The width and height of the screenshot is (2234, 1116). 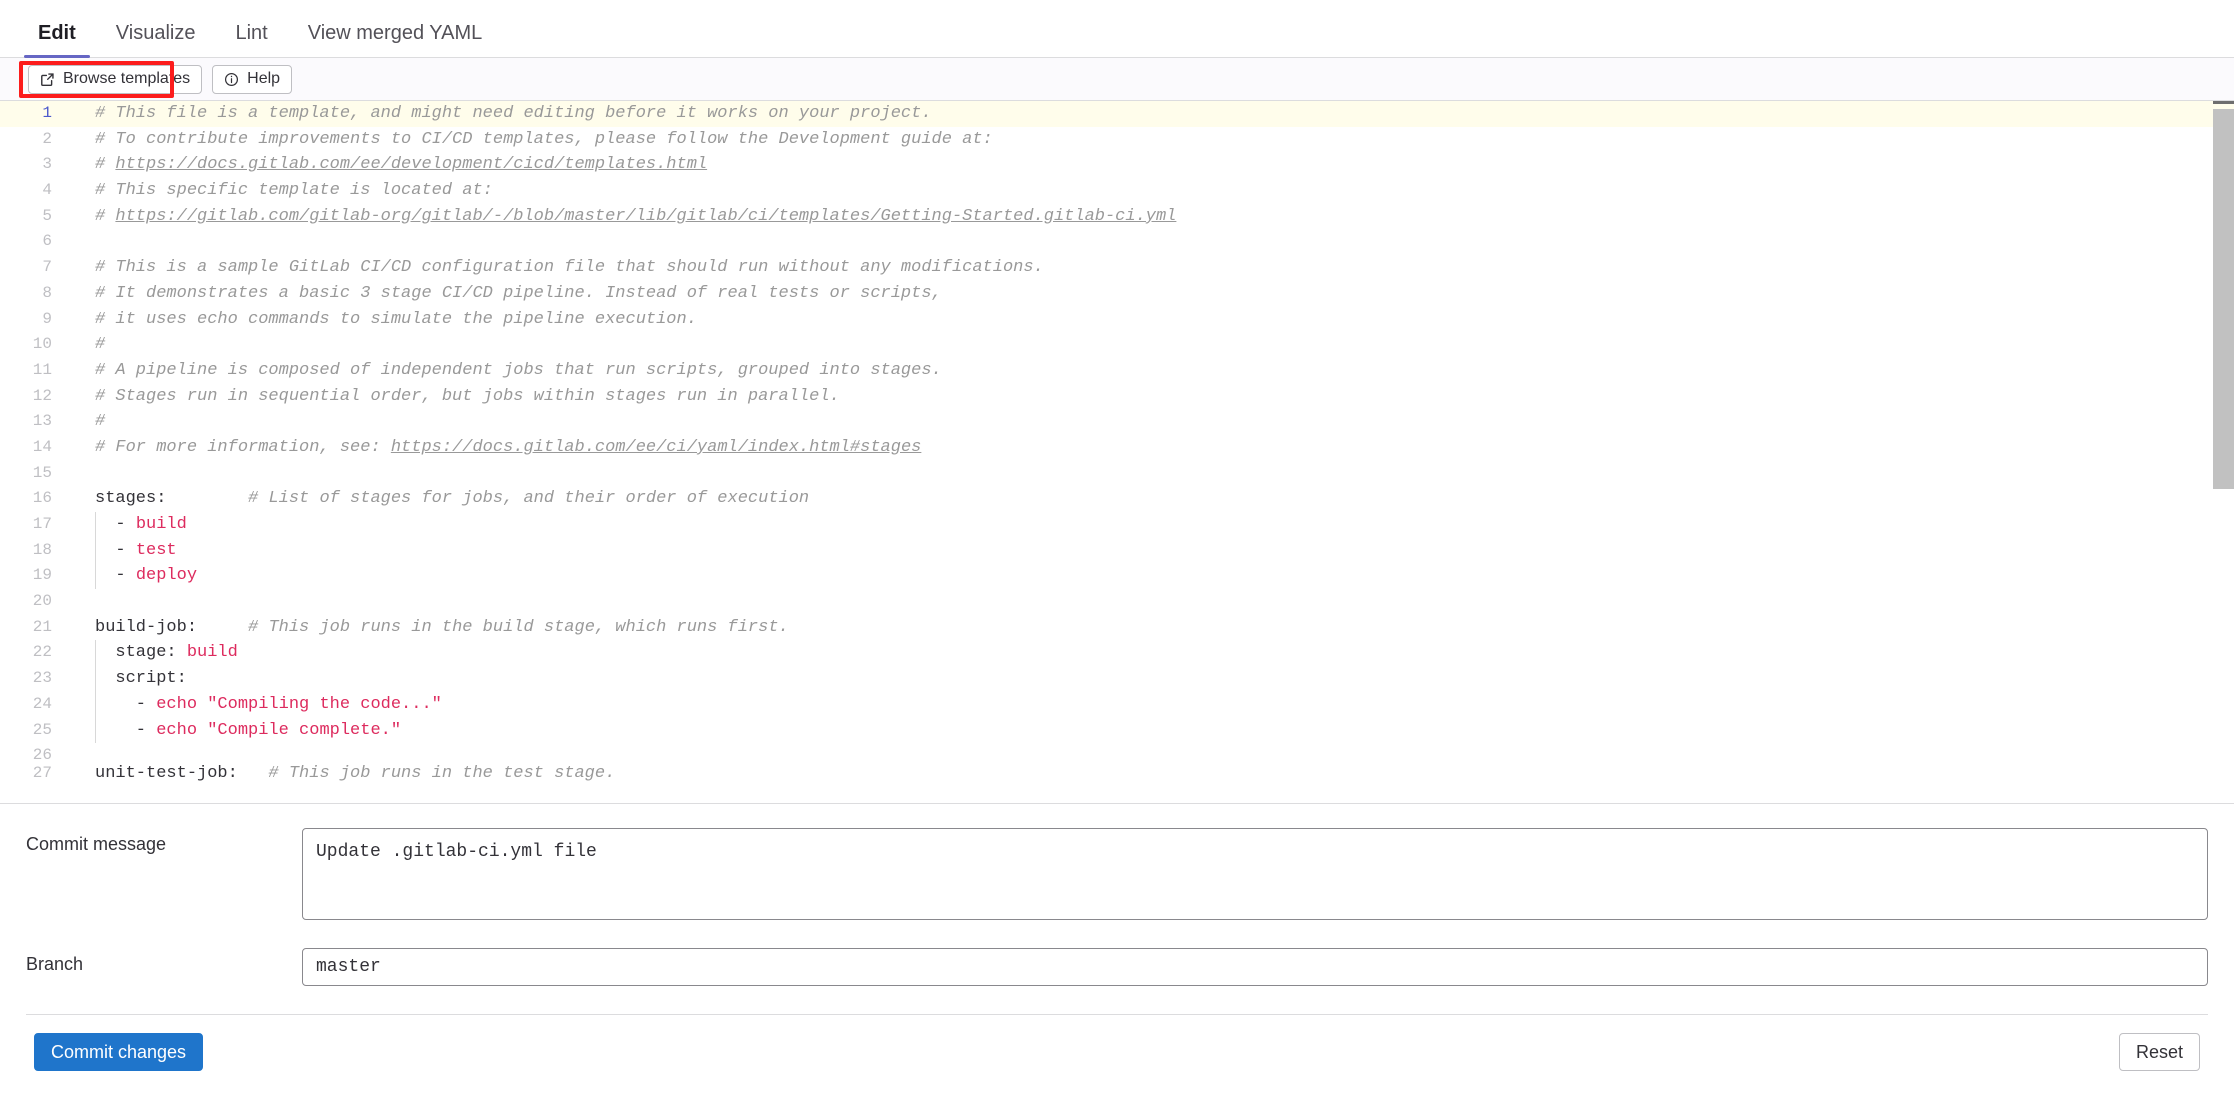 I want to click on commit-message-input: Update .gitlab-ci.yml file, so click(x=1255, y=874).